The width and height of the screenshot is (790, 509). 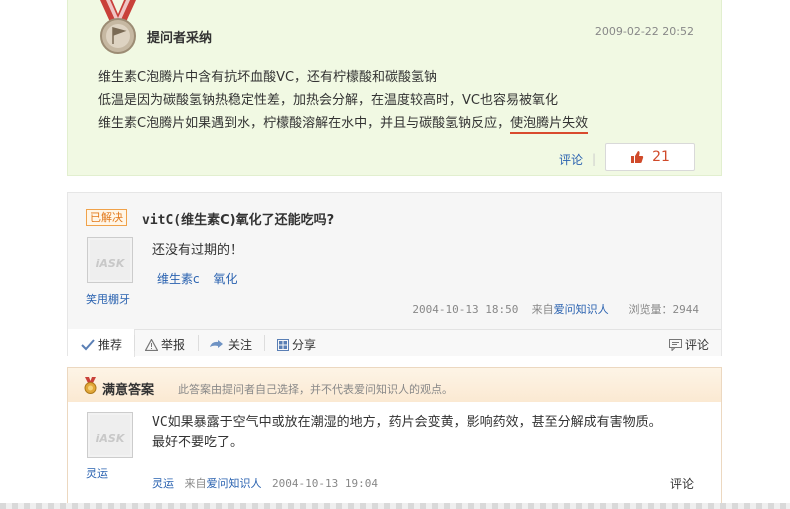 I want to click on view-count: 浏览量：2944, so click(x=664, y=309).